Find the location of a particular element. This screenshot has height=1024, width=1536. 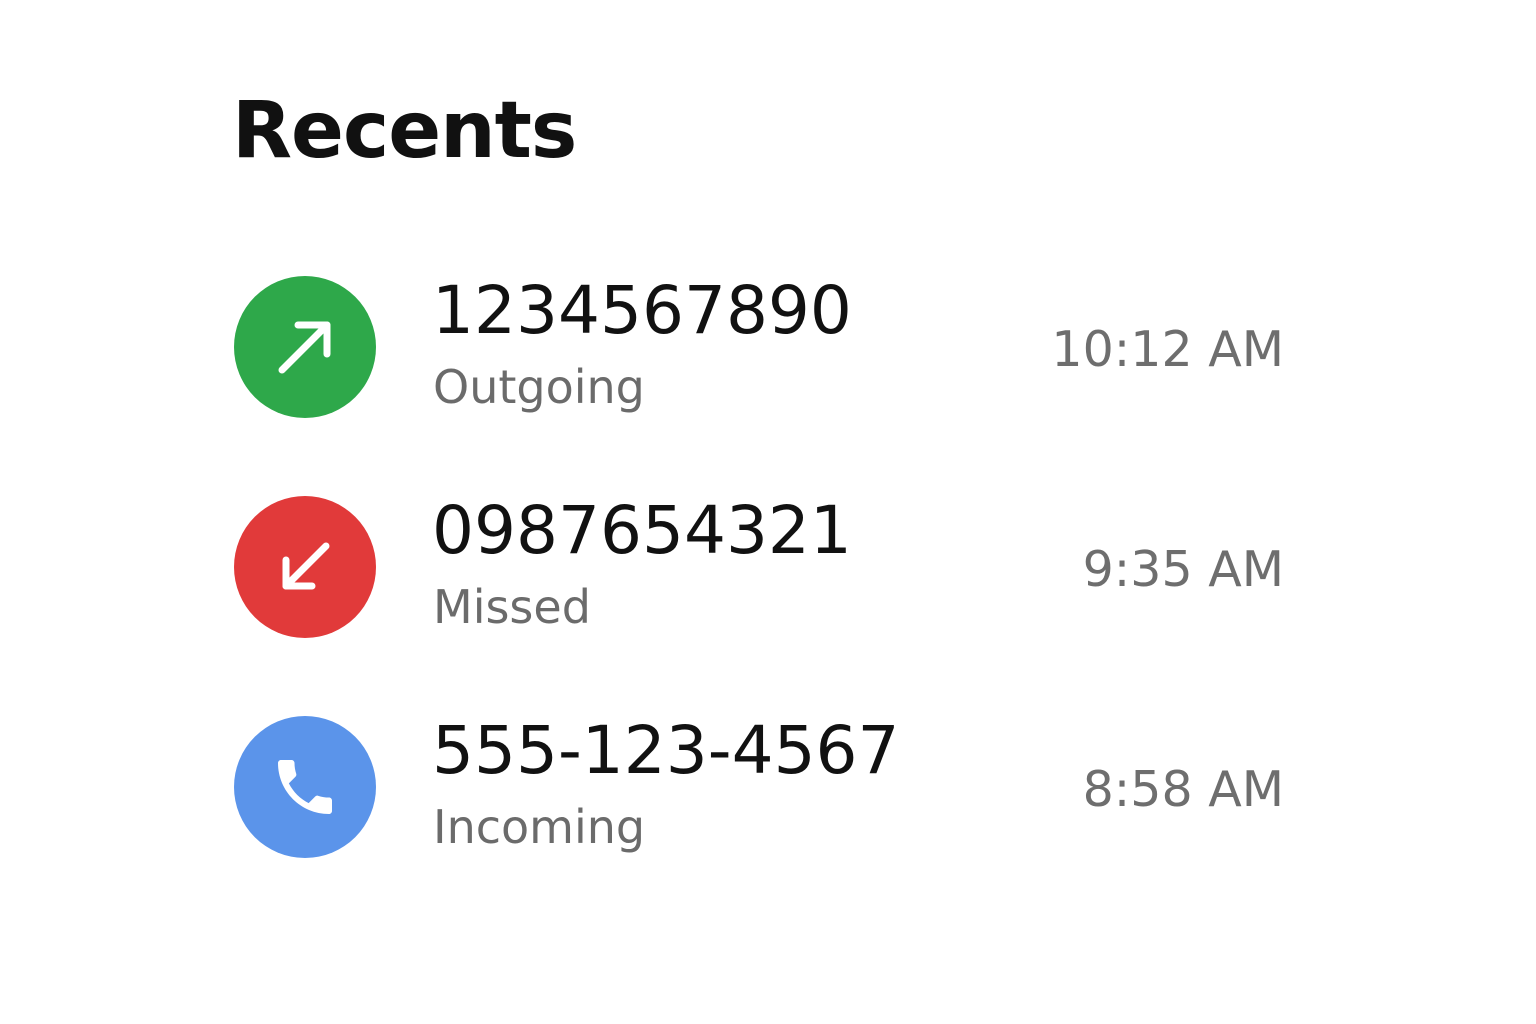

missed-call-icon is located at coordinates (305, 567).